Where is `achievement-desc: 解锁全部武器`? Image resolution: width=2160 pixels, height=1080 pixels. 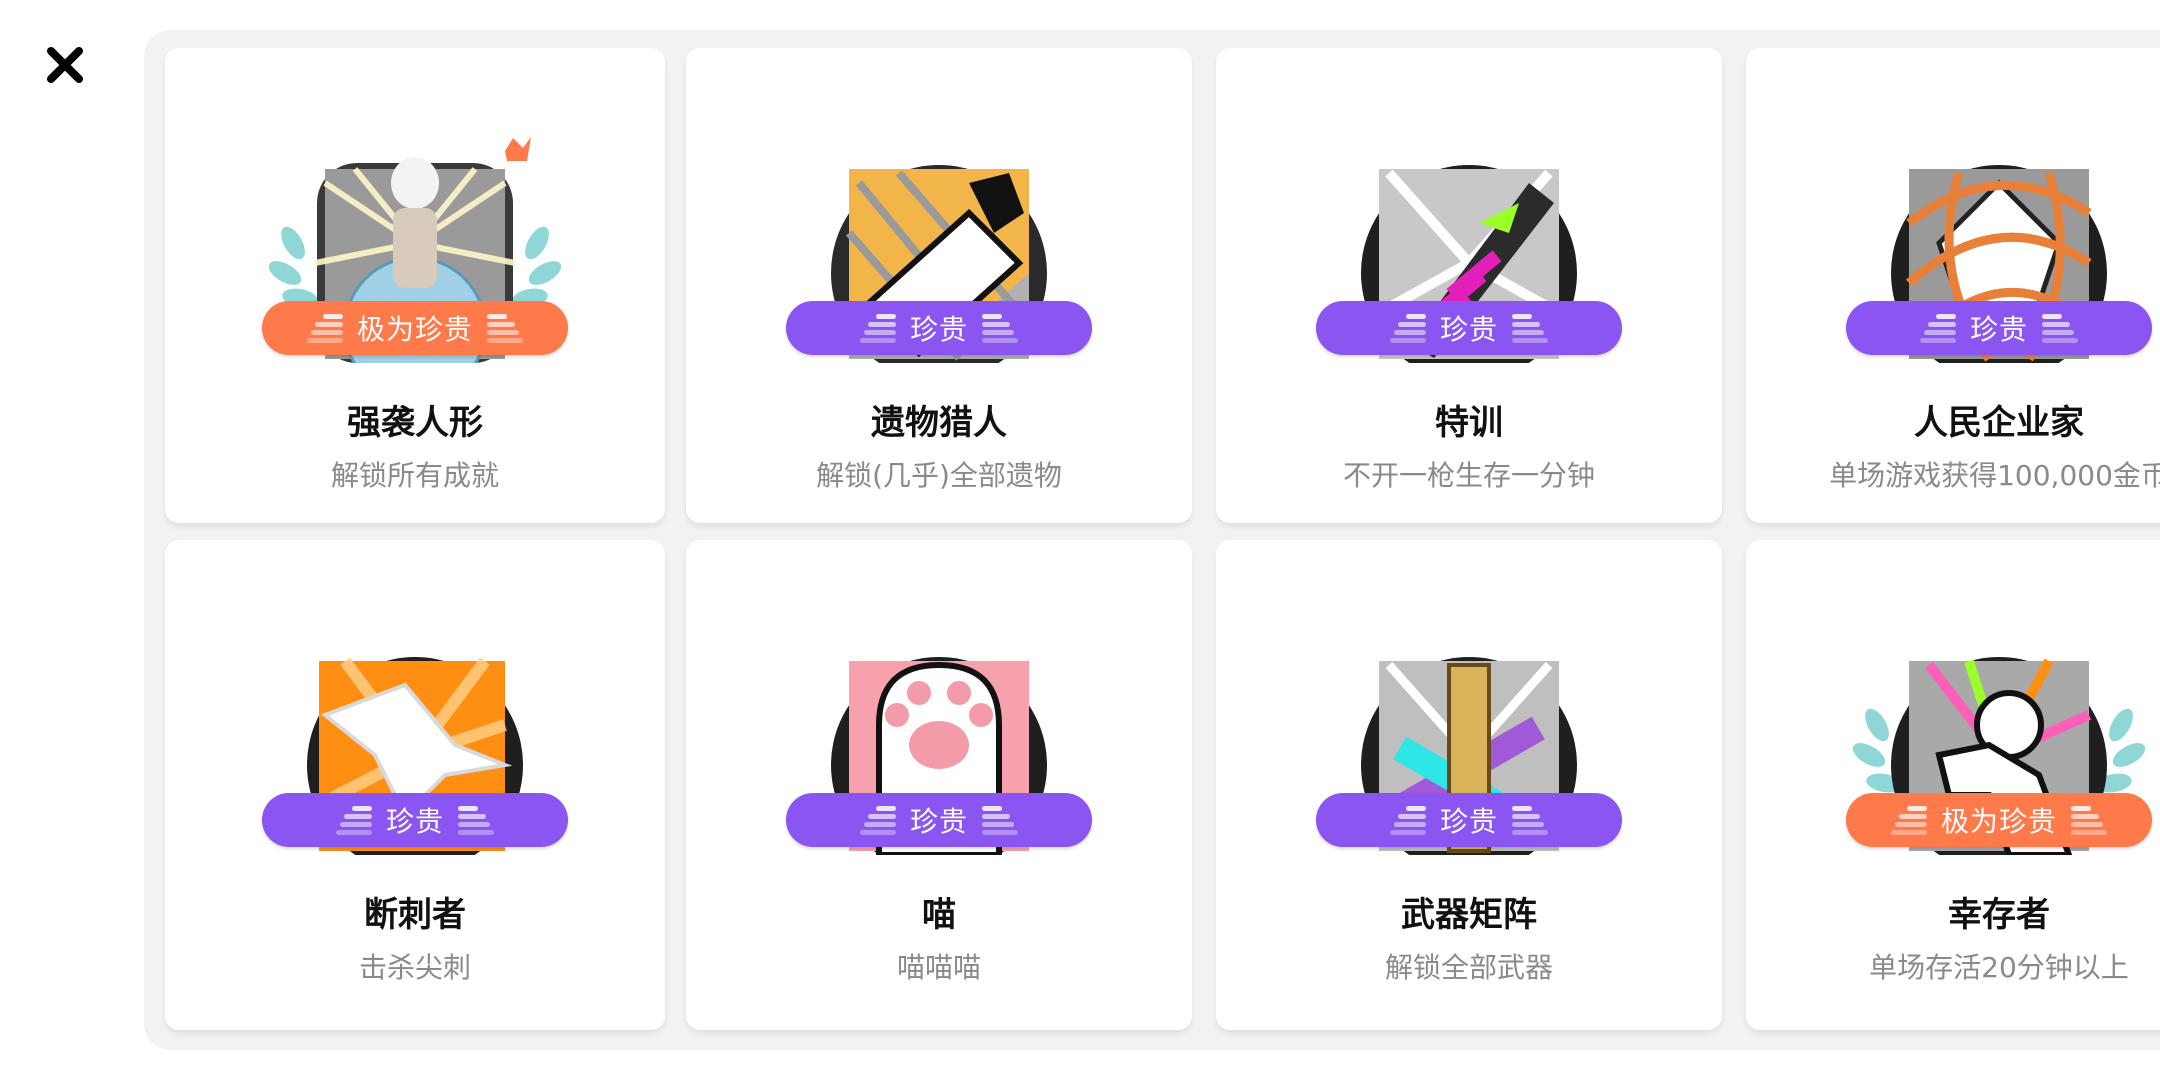 achievement-desc: 解锁全部武器 is located at coordinates (1468, 967).